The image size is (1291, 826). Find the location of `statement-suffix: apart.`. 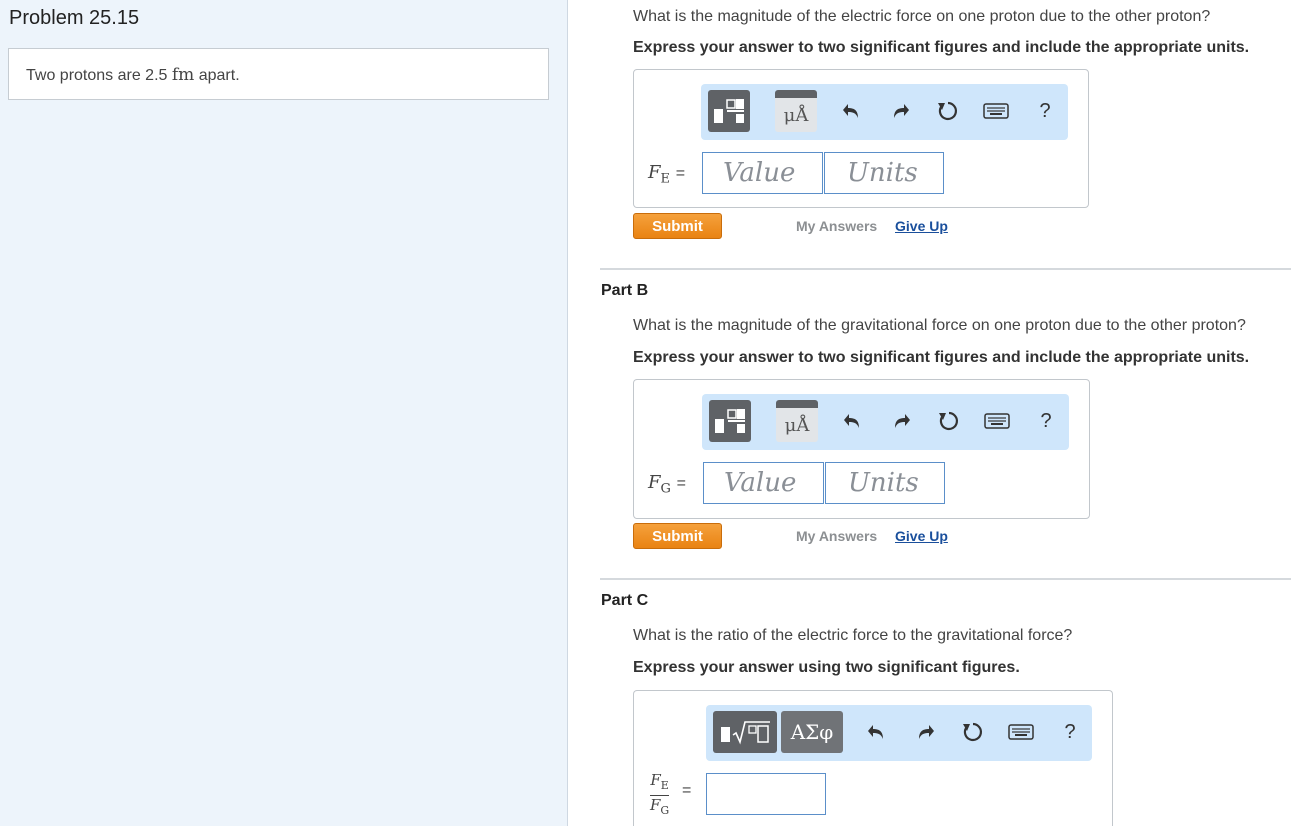

statement-suffix: apart. is located at coordinates (217, 75).